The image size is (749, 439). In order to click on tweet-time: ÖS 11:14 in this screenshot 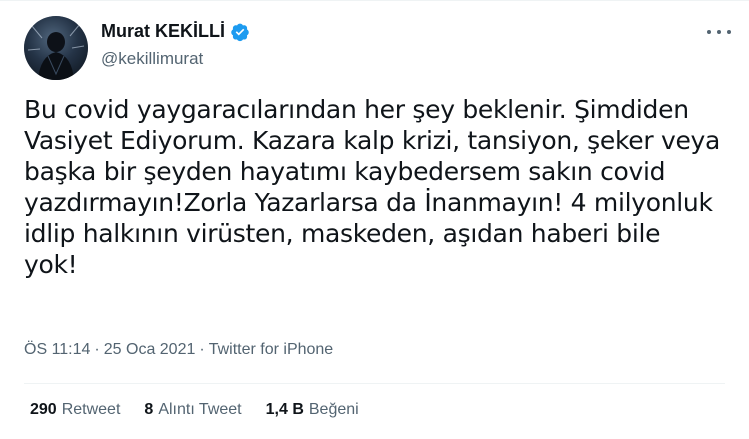, I will do `click(57, 350)`.